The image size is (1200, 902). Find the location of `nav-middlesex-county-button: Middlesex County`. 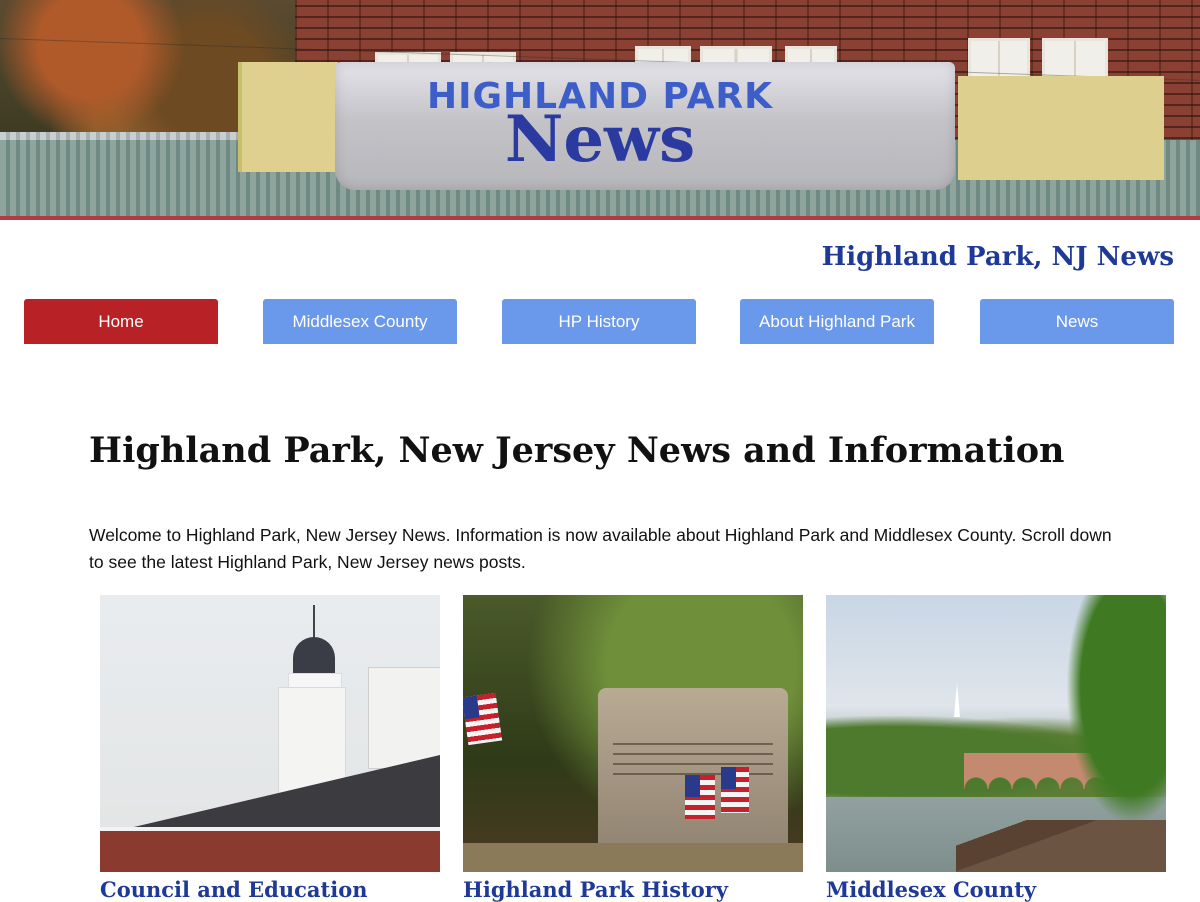

nav-middlesex-county-button: Middlesex County is located at coordinates (360, 321).